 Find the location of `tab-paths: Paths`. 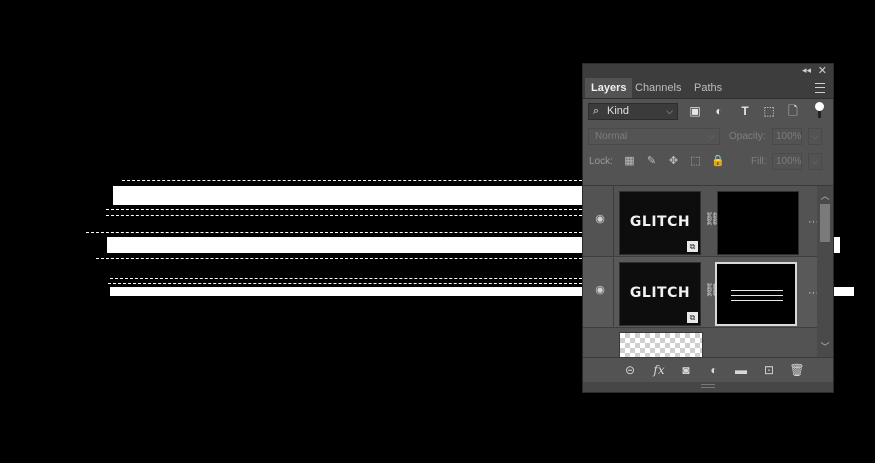

tab-paths: Paths is located at coordinates (708, 88).